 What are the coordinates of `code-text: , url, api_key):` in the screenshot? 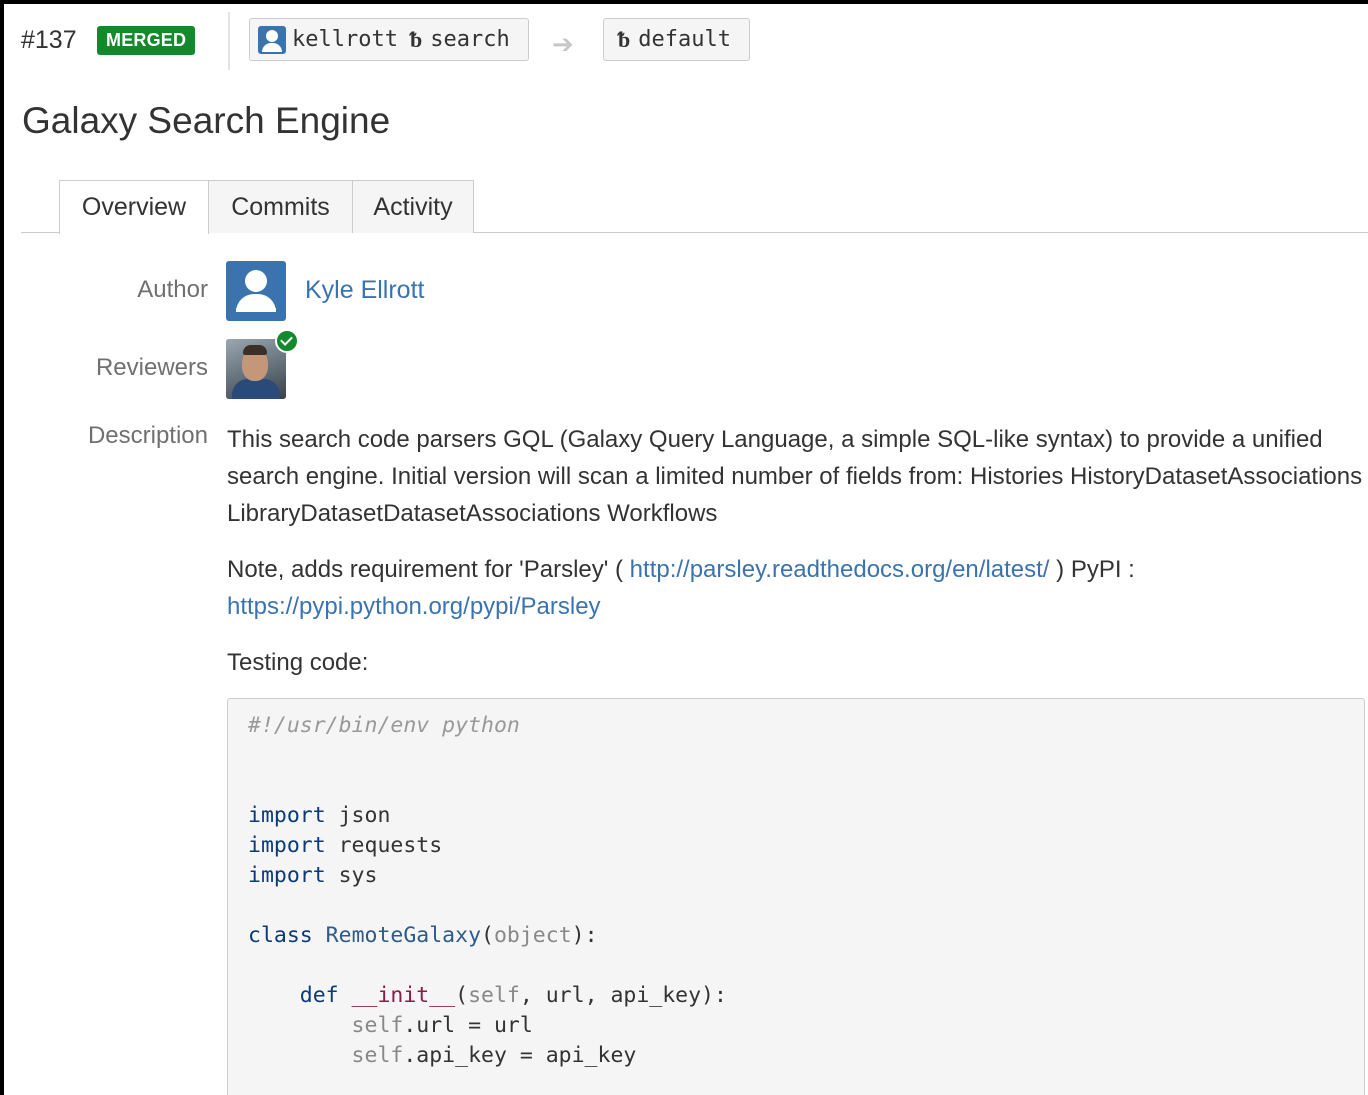 It's located at (623, 995).